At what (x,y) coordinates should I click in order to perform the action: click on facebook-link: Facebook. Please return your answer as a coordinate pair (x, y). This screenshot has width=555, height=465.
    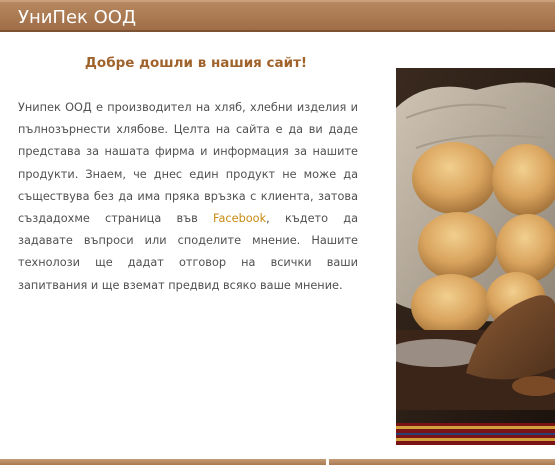
    Looking at the image, I should click on (239, 218).